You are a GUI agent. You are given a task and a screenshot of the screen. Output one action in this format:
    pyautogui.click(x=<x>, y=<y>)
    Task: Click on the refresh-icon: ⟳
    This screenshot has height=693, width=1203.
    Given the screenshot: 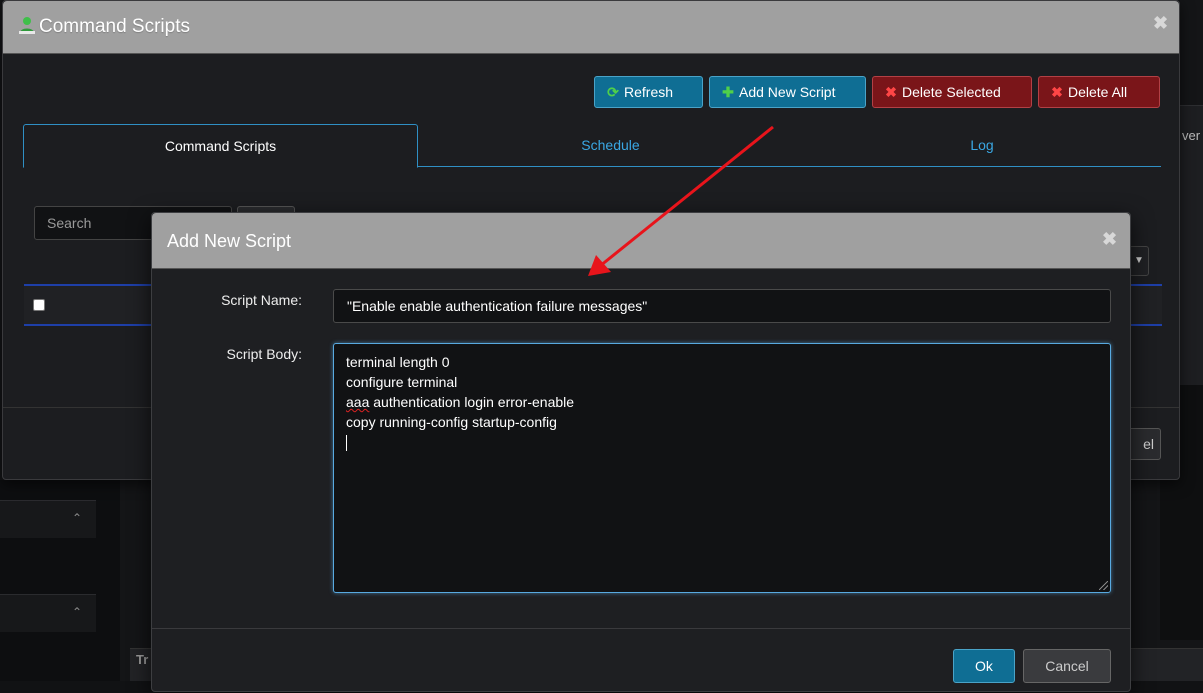 What is the action you would take?
    pyautogui.click(x=613, y=92)
    